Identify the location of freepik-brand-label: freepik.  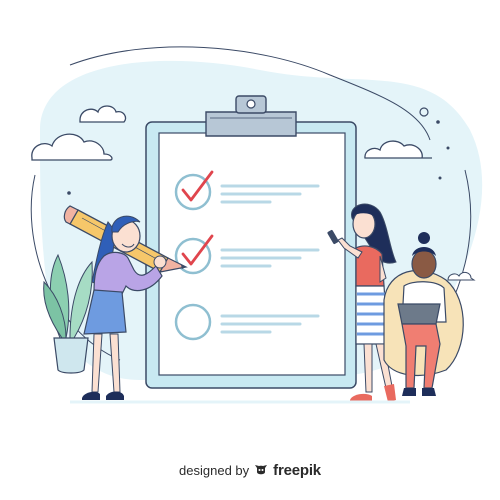
(297, 470).